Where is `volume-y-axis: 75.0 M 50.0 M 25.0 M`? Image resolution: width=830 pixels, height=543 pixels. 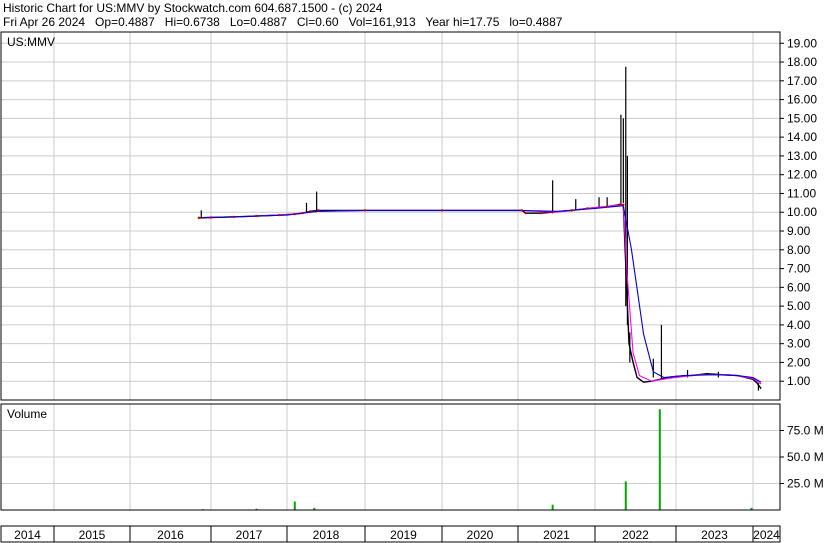
volume-y-axis: 75.0 M 50.0 M 25.0 M is located at coordinates (802, 457).